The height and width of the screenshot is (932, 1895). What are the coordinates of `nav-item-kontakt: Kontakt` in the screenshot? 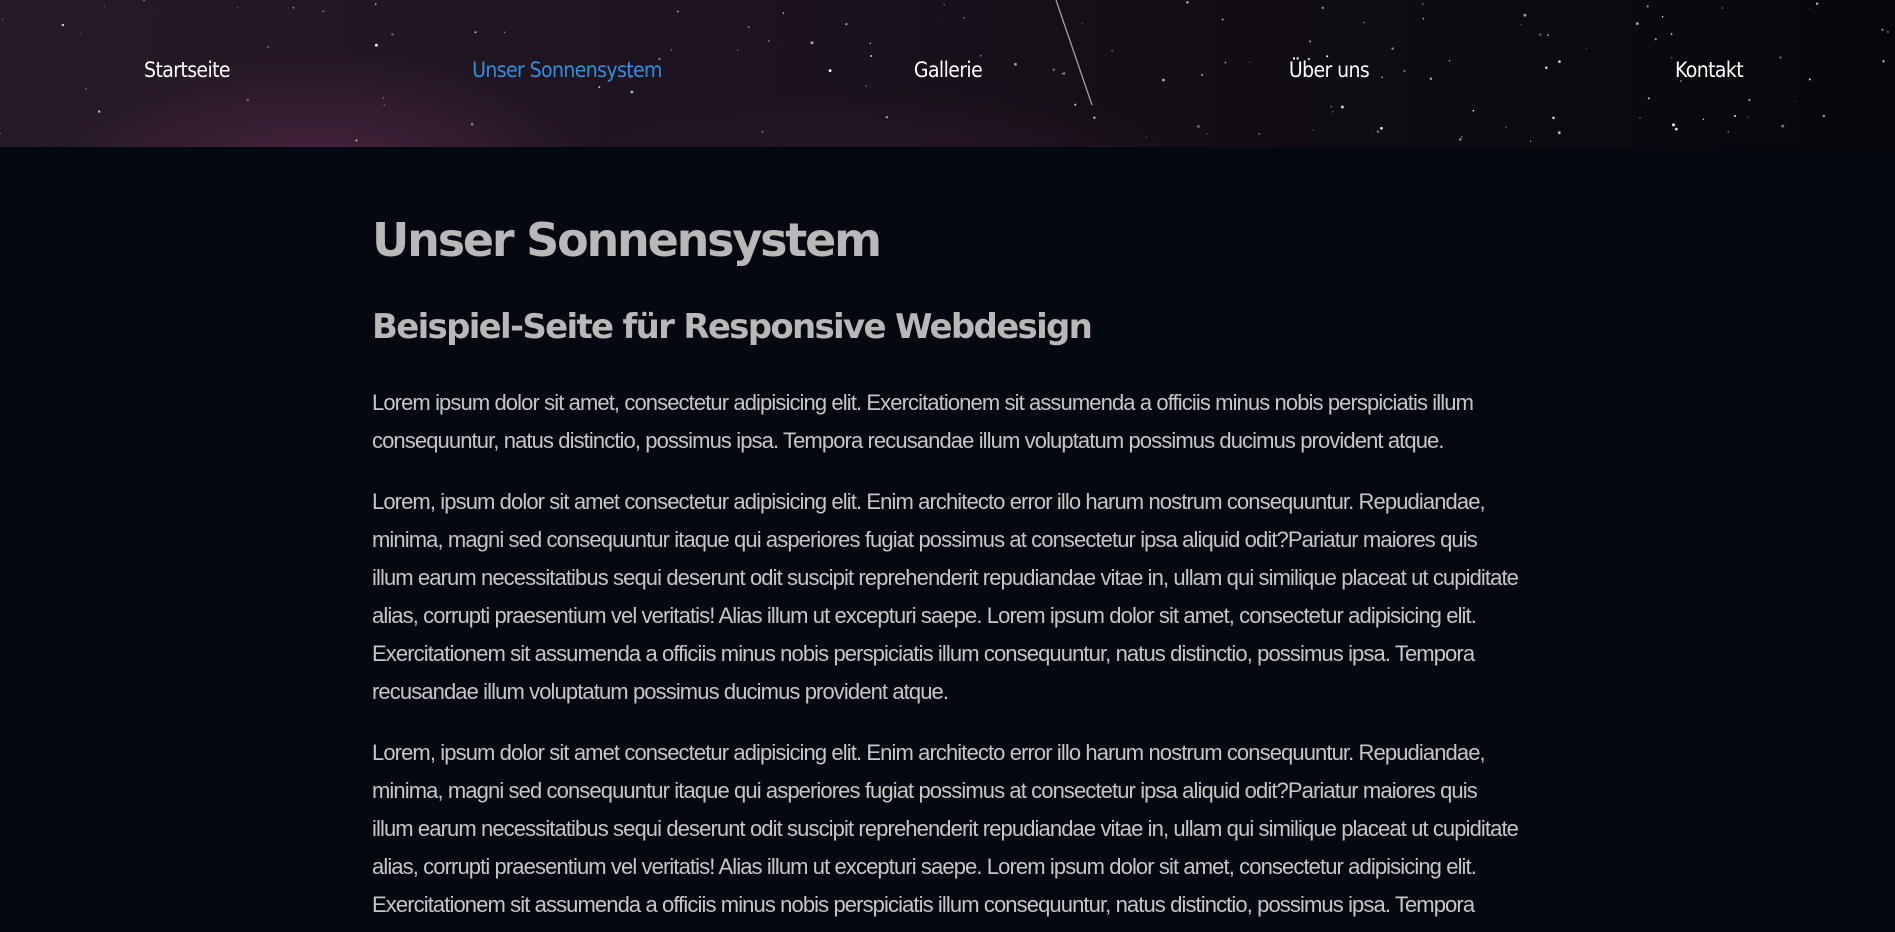 It's located at (1709, 70).